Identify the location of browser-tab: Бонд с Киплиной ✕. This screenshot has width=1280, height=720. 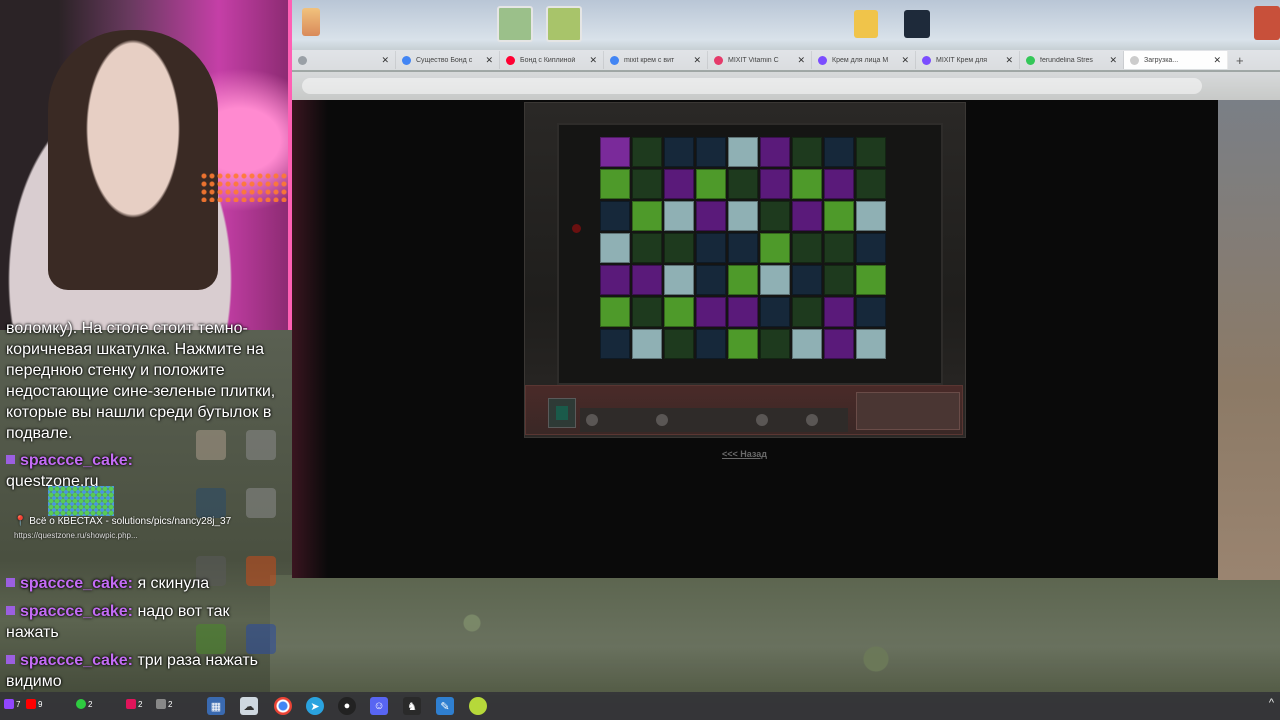
(552, 60).